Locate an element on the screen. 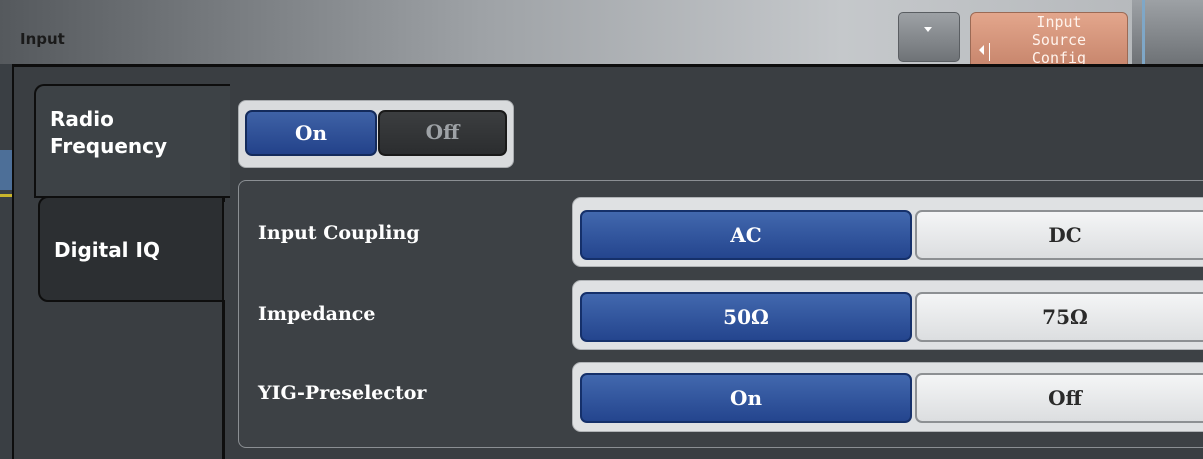  title-bar-right is located at coordinates (1167, 32).